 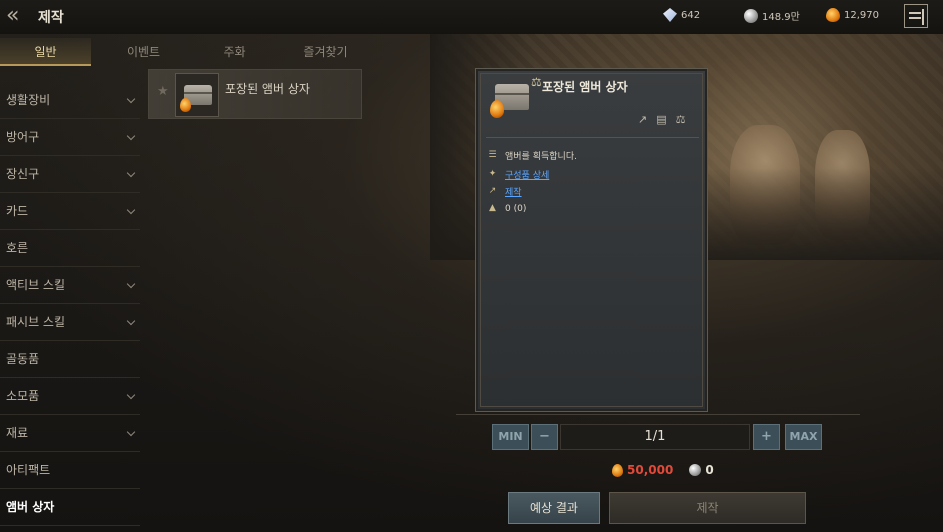 What do you see at coordinates (861, 15) in the screenshot?
I see `amber-amount: 12,970` at bounding box center [861, 15].